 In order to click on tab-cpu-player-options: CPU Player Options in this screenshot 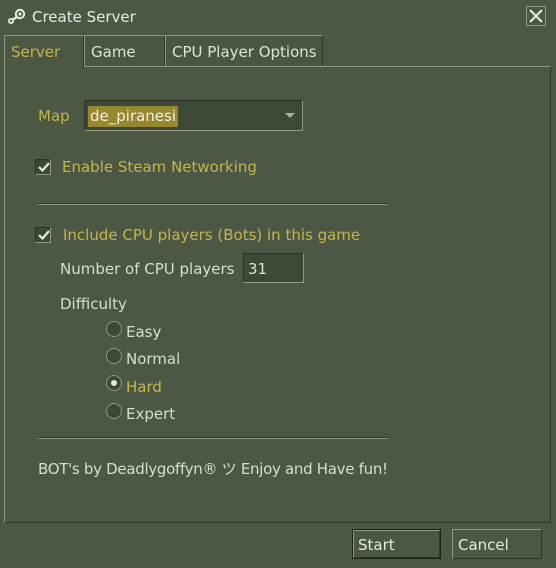, I will do `click(244, 51)`.